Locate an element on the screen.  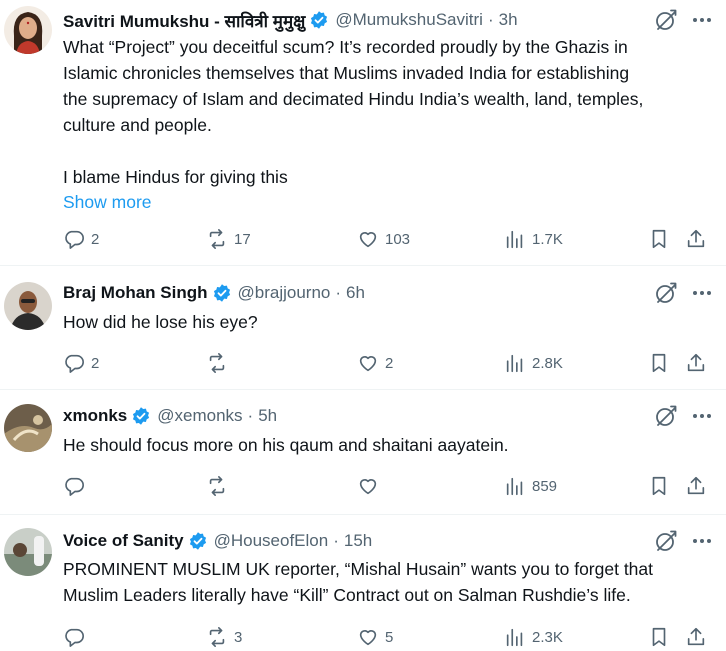
repost-button: 17 is located at coordinates (228, 239).